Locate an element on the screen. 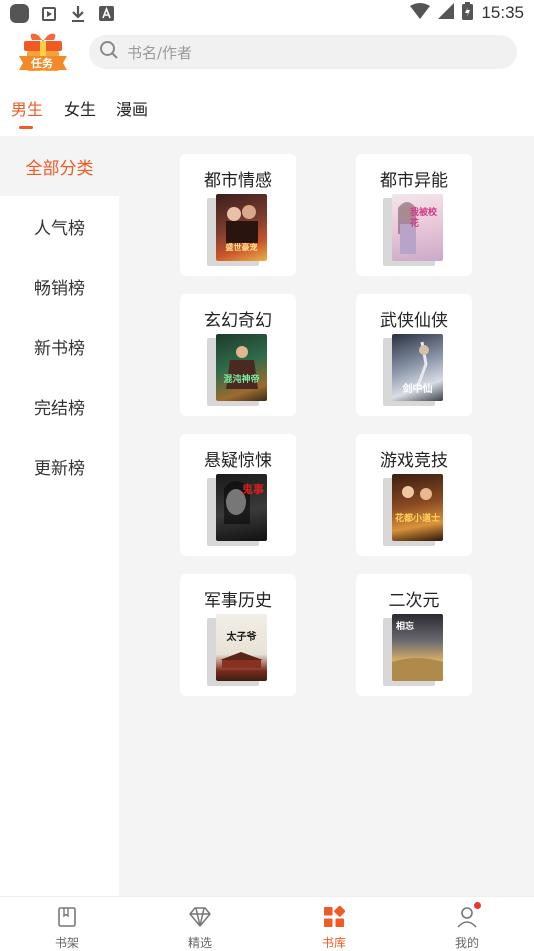  category-card-anime: 二次元 相忘 is located at coordinates (414, 635).